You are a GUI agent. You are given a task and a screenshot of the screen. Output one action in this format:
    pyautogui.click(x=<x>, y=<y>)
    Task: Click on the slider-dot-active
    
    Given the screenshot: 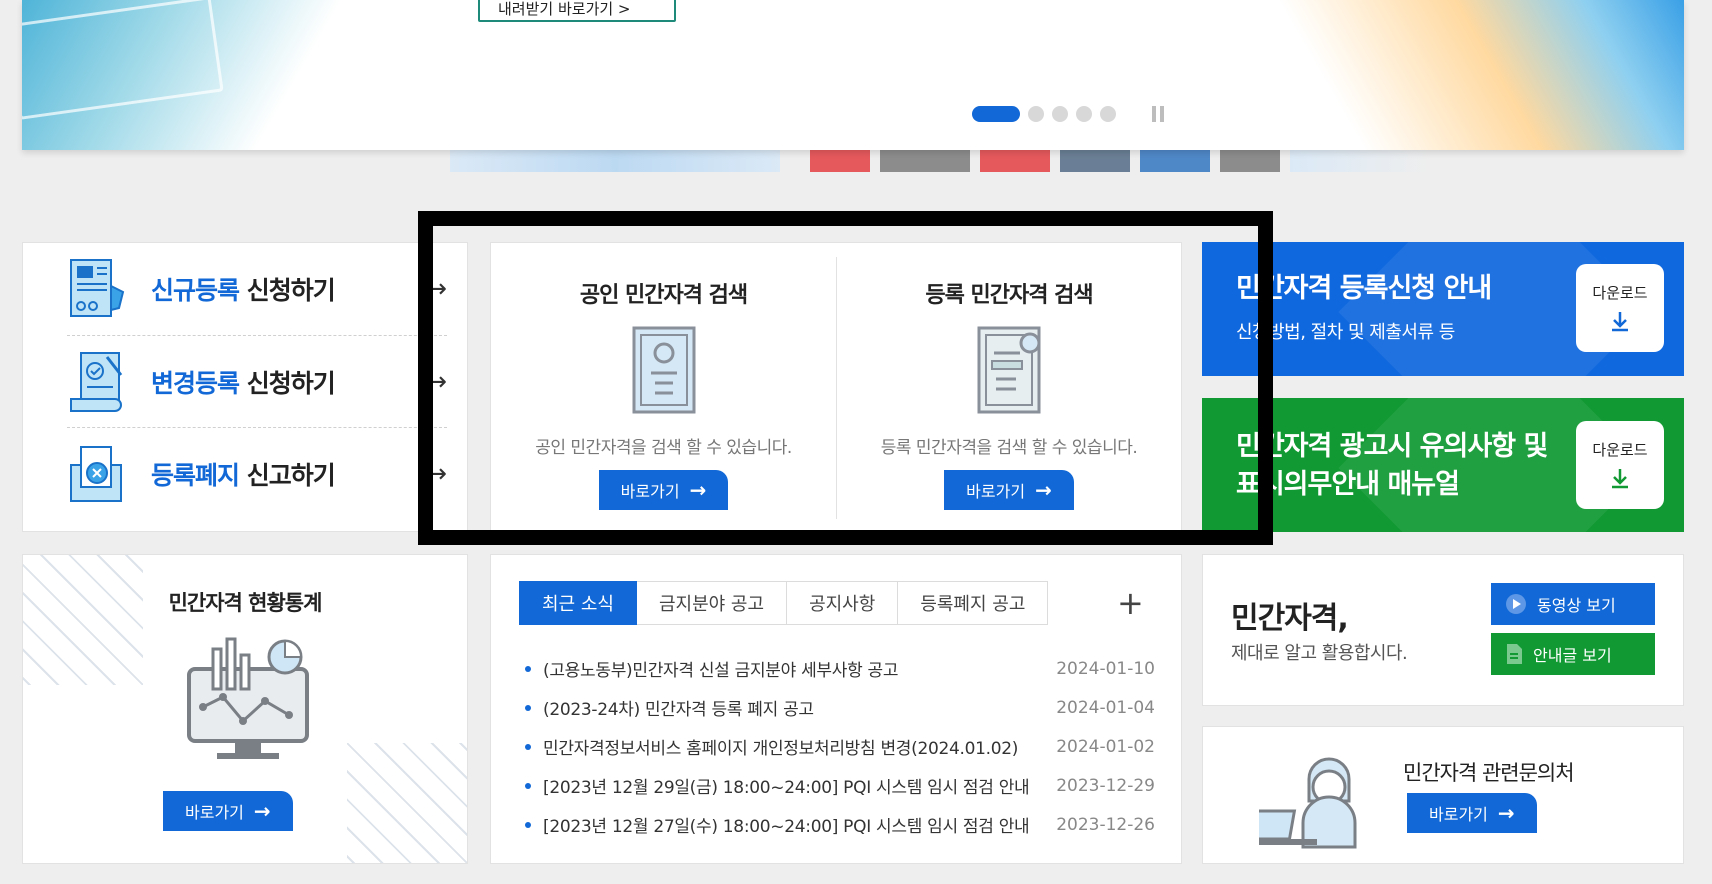 What is the action you would take?
    pyautogui.click(x=996, y=114)
    